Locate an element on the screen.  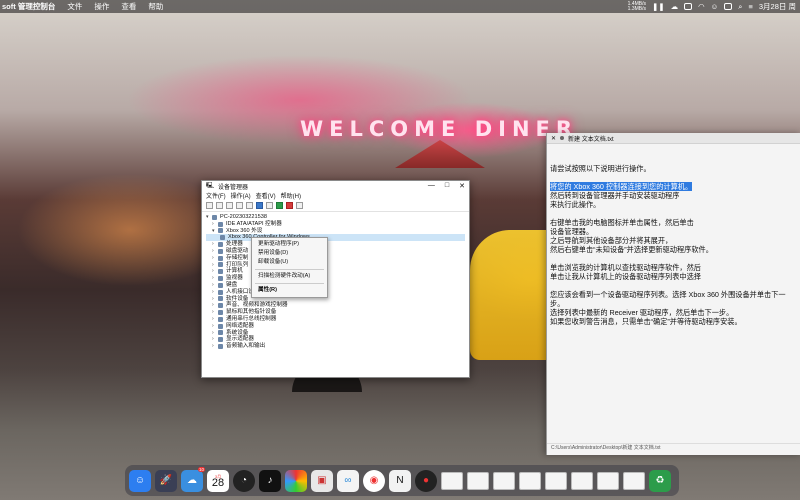
tree-item: › 键盘 is located at coordinates (335, 285).